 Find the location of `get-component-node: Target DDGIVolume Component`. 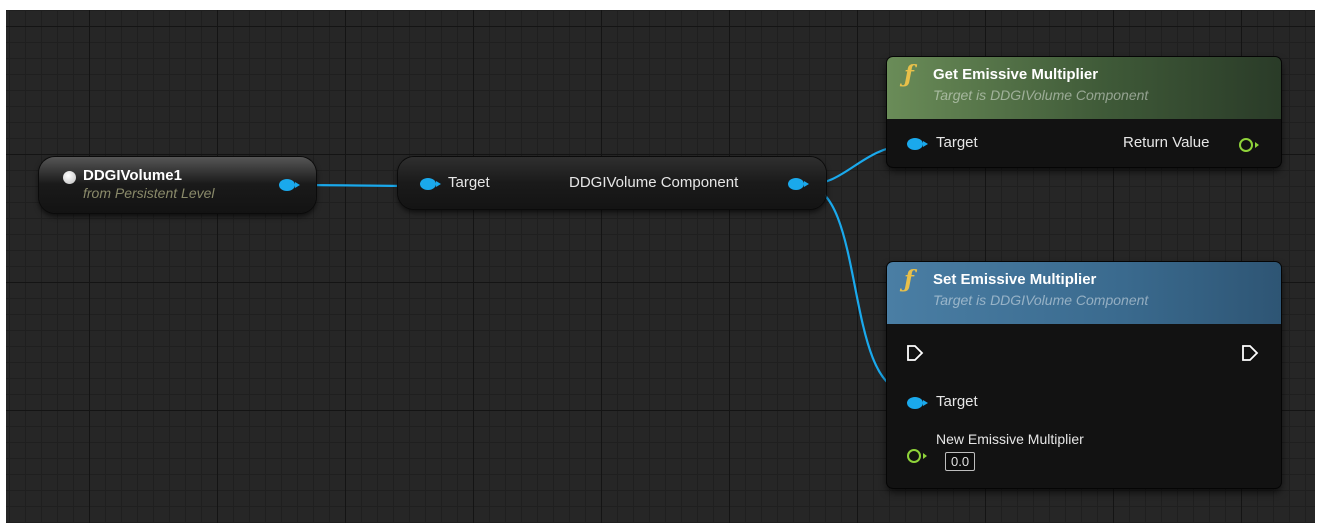

get-component-node: Target DDGIVolume Component is located at coordinates (612, 183).